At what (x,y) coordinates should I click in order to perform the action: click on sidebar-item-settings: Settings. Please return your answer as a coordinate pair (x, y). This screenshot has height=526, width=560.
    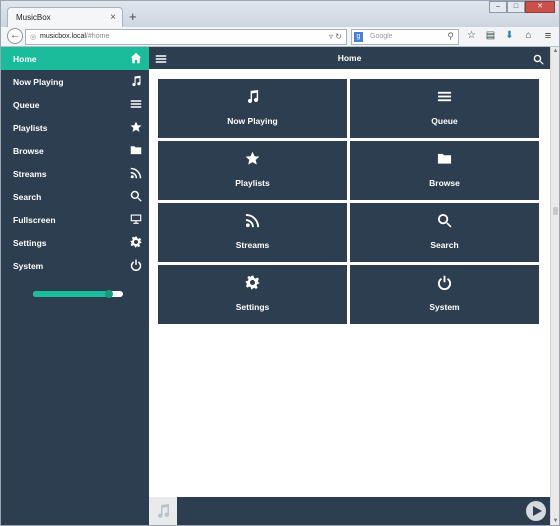
    Looking at the image, I should click on (75, 242).